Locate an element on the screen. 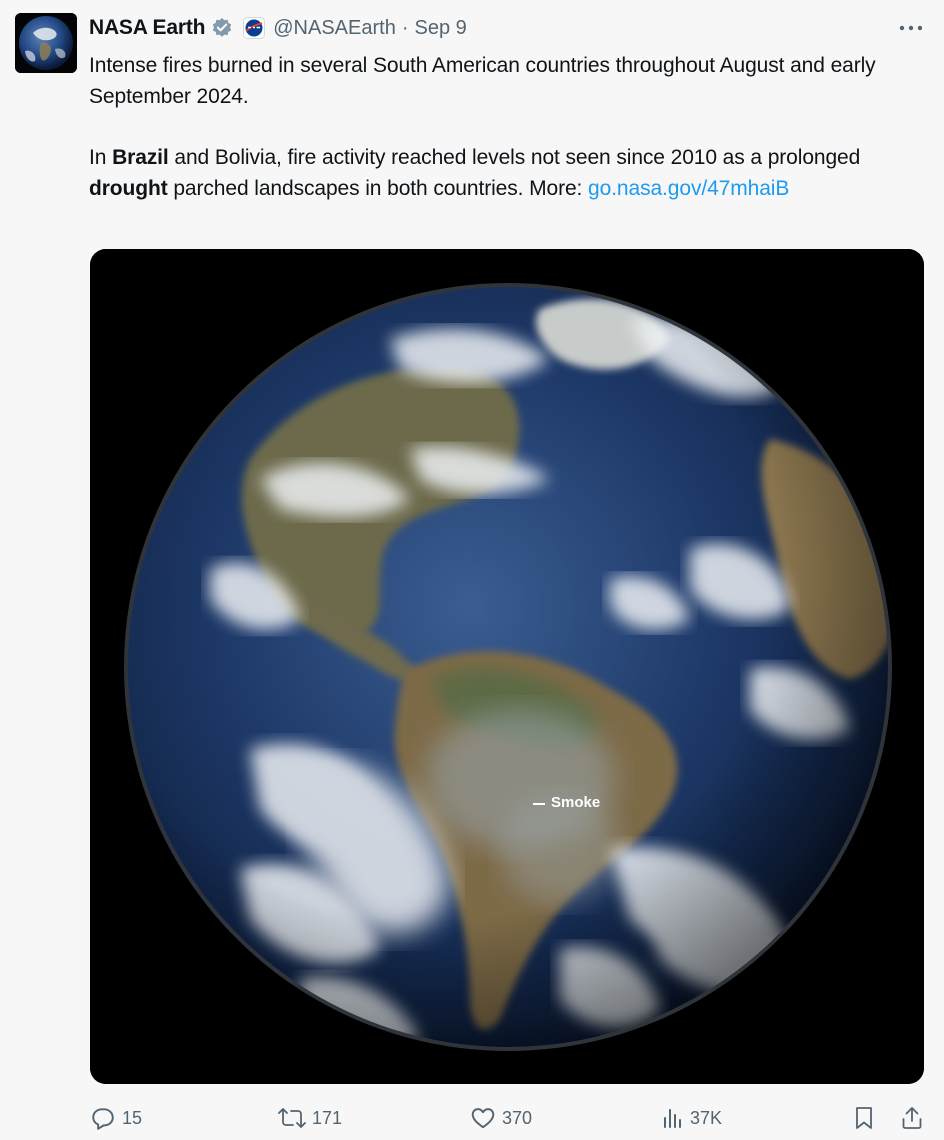 This screenshot has height=1140, width=944. repost-button: 171 is located at coordinates (310, 1118).